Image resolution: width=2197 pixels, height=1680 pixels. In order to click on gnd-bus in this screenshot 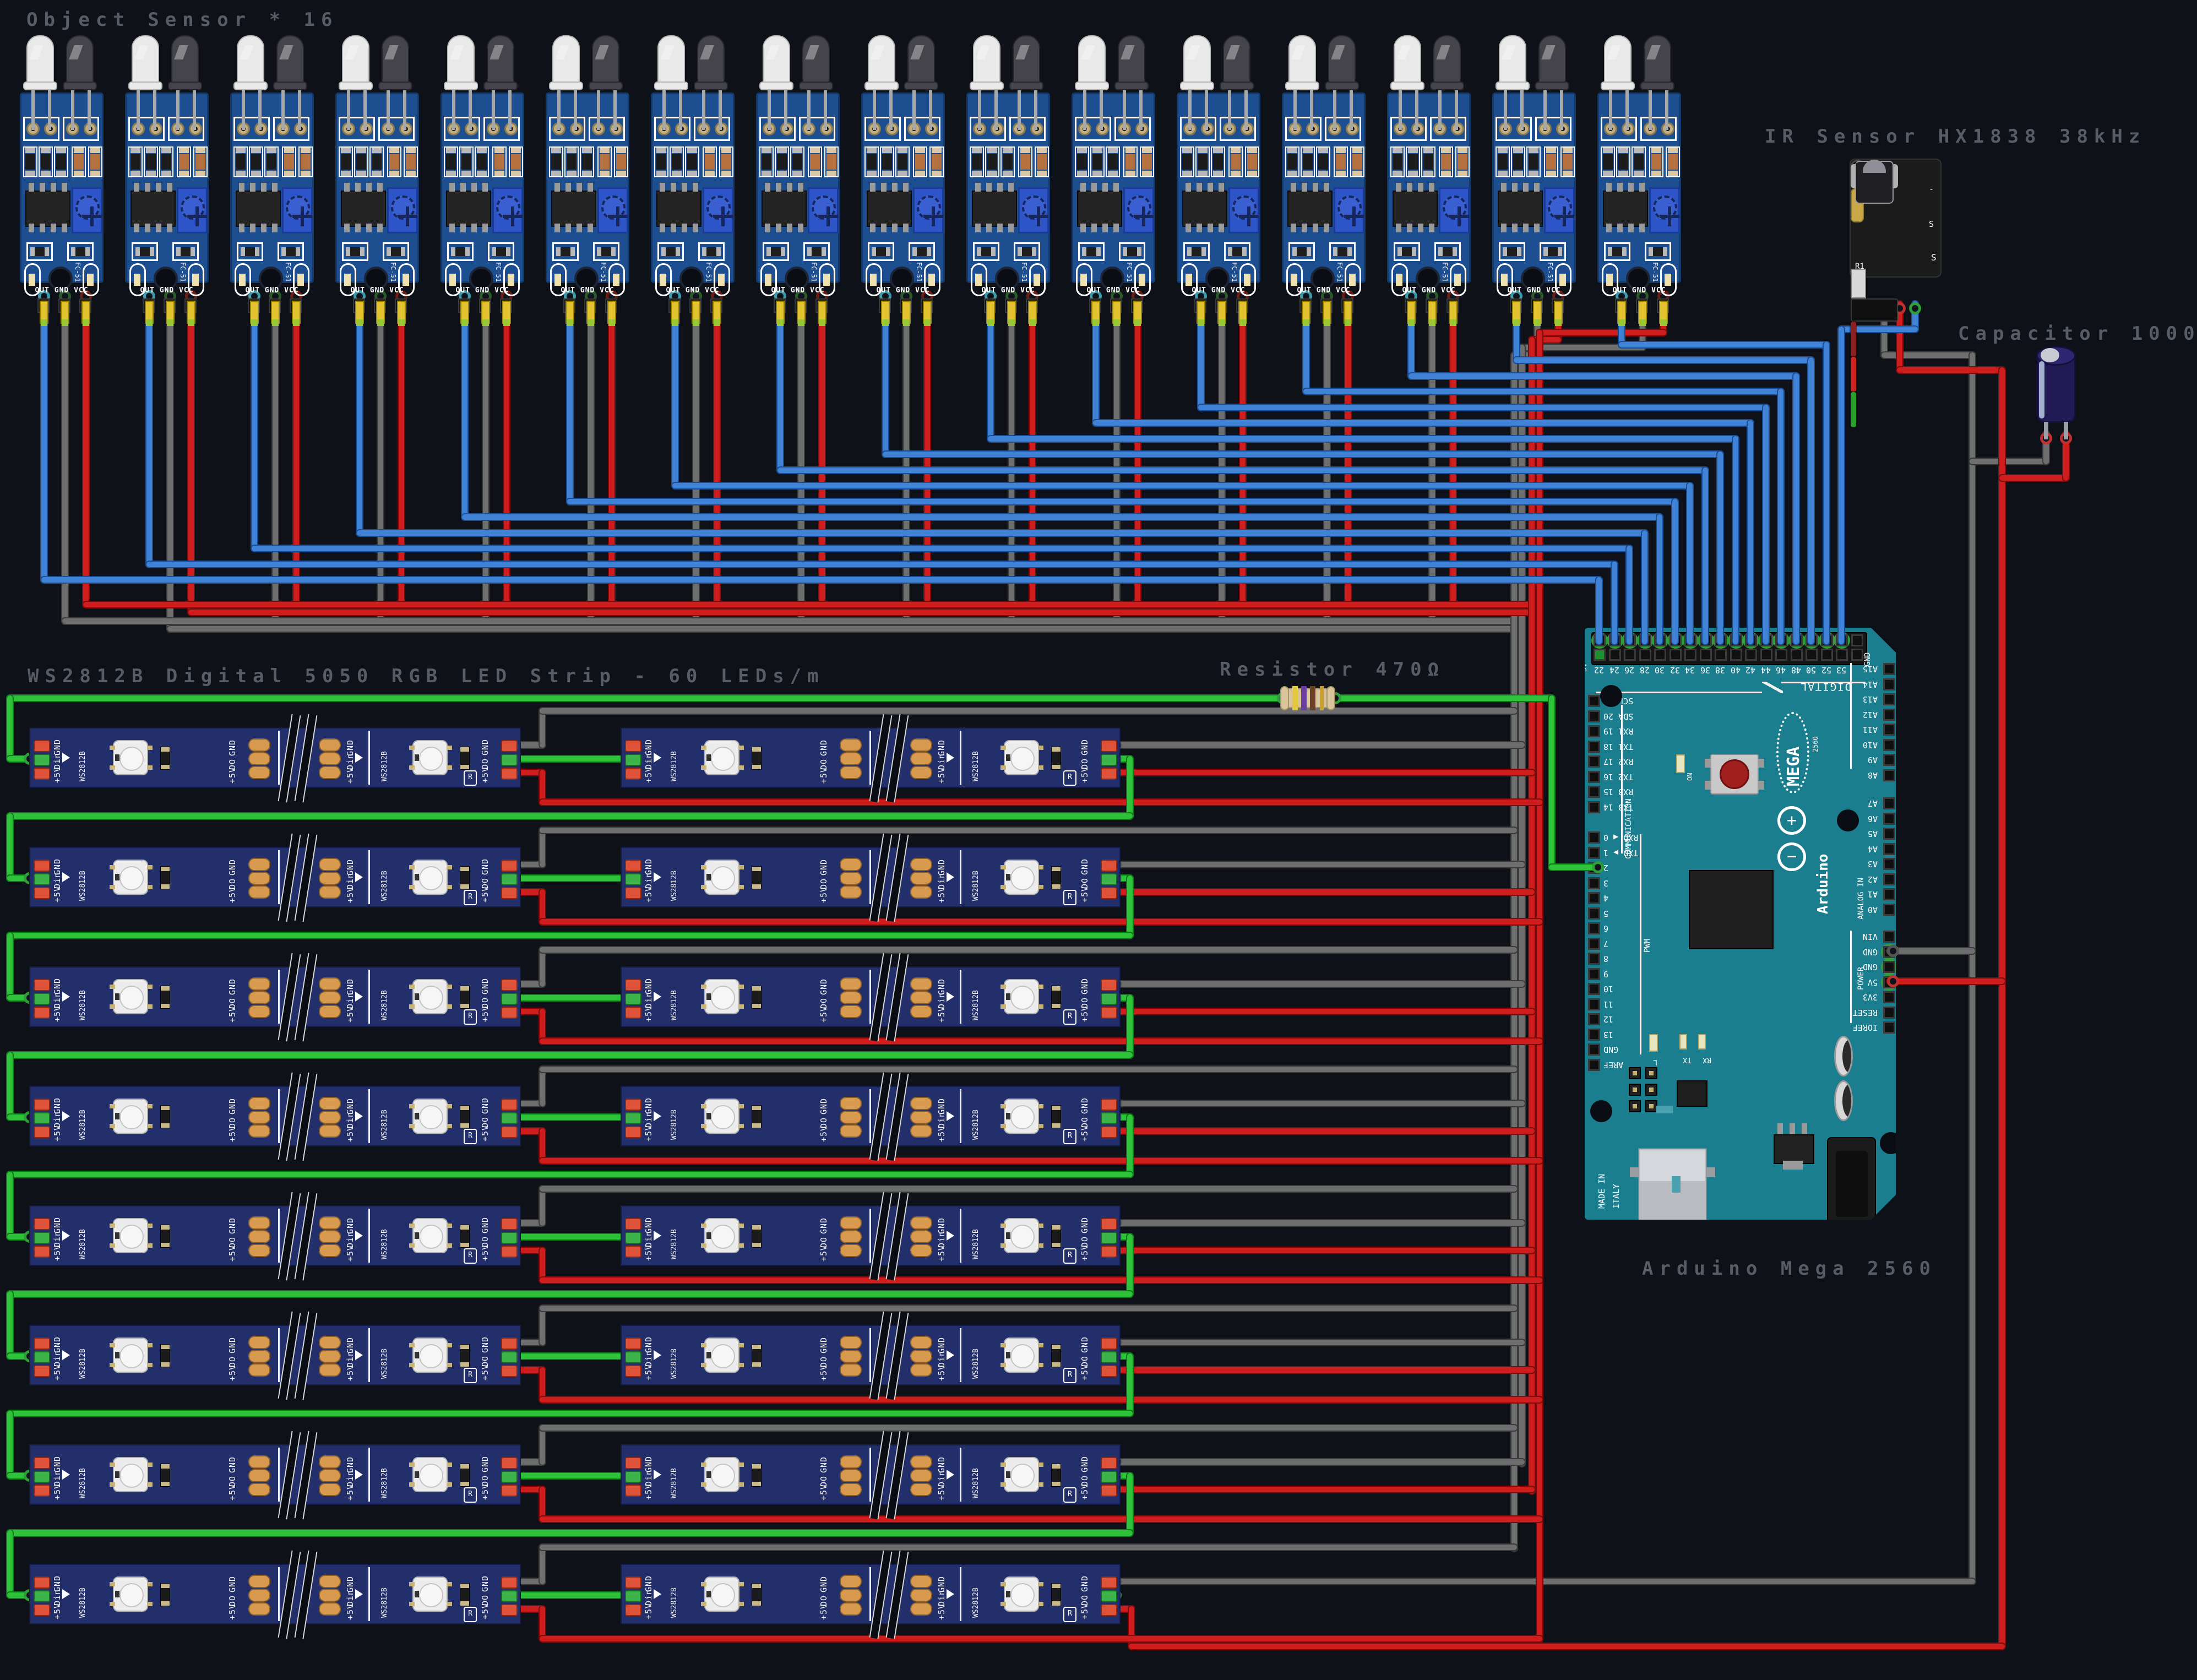, I will do `click(846, 629)`.